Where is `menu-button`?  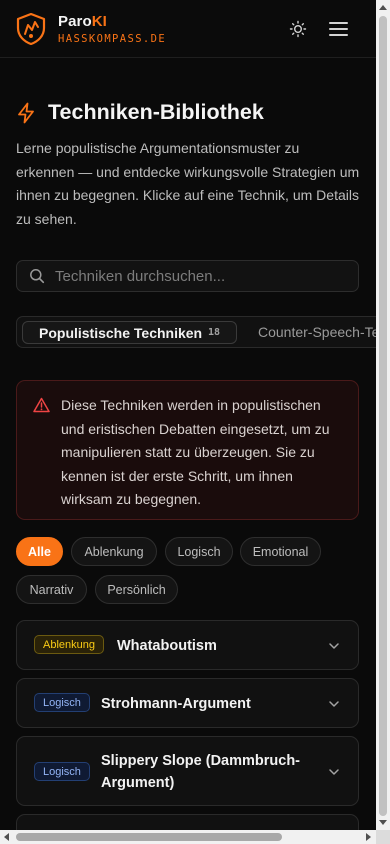
menu-button is located at coordinates (341, 29).